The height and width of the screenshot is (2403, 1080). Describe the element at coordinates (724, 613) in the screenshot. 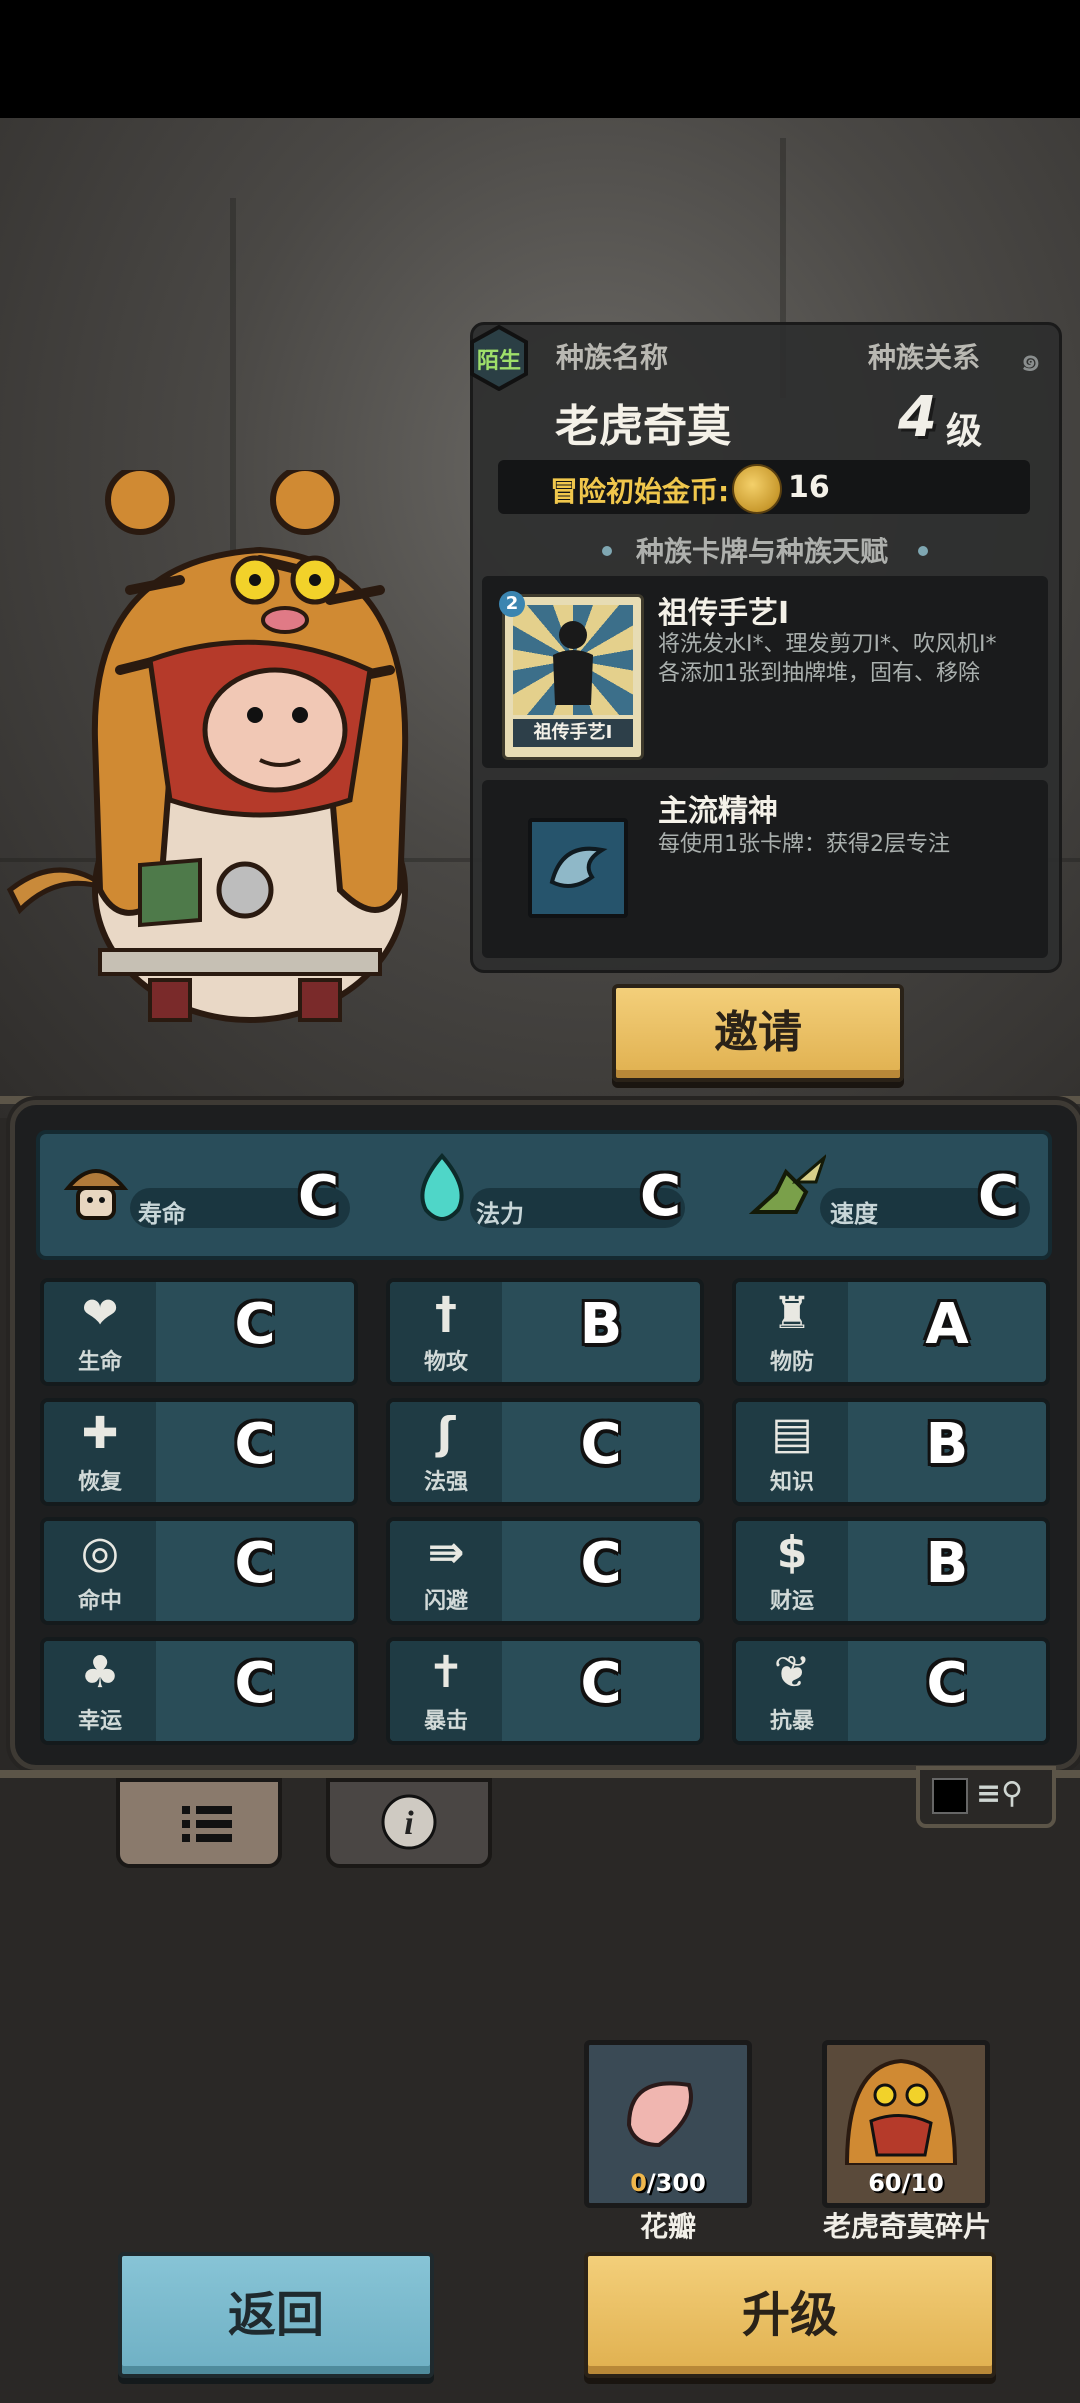

I see `skill-1-title: 祖传手艺I` at that location.